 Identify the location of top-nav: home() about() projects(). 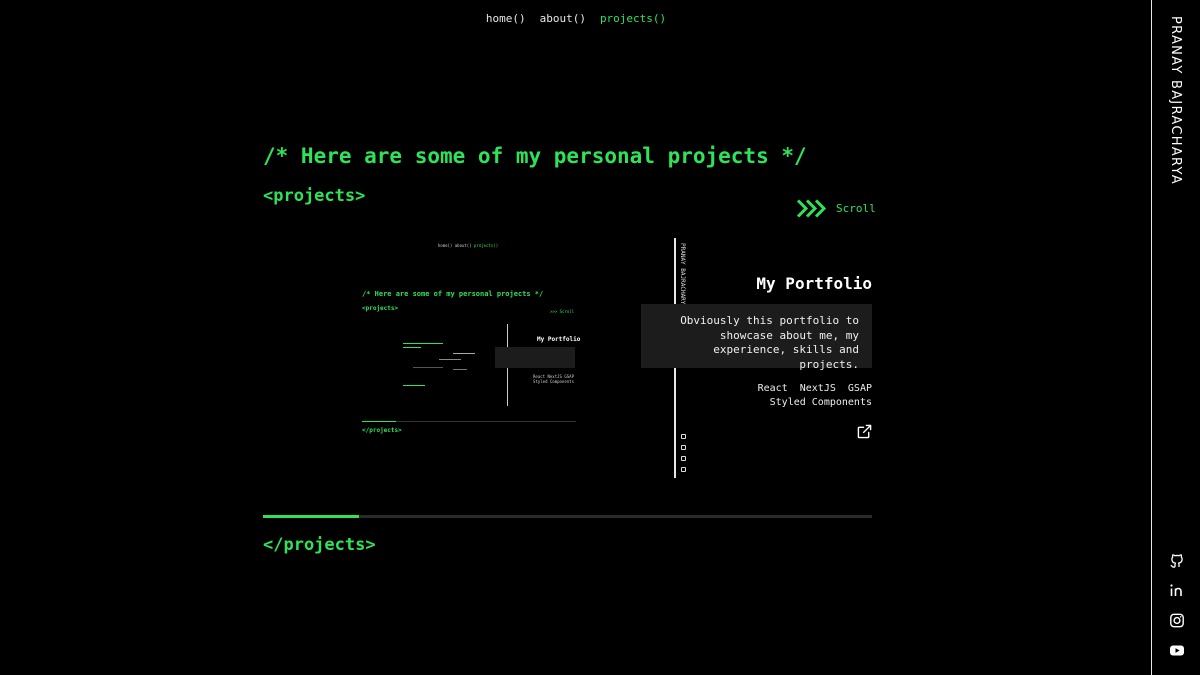
(576, 18).